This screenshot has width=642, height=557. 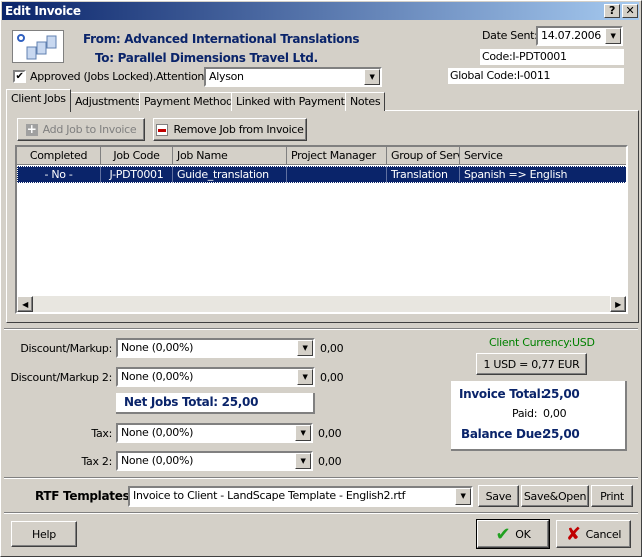 I want to click on to-label: To: Parallel Dimensions Travel Ltd., so click(x=206, y=58).